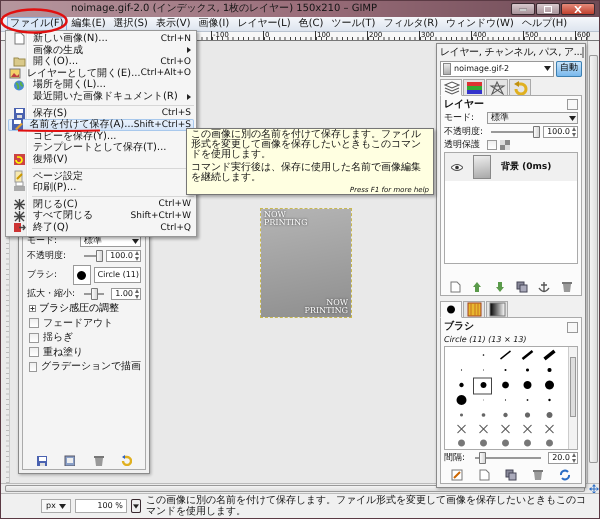 This screenshot has width=600, height=519. Describe the element at coordinates (175, 39) in the screenshot. I see `shortcut-text: Ctrl+N` at that location.